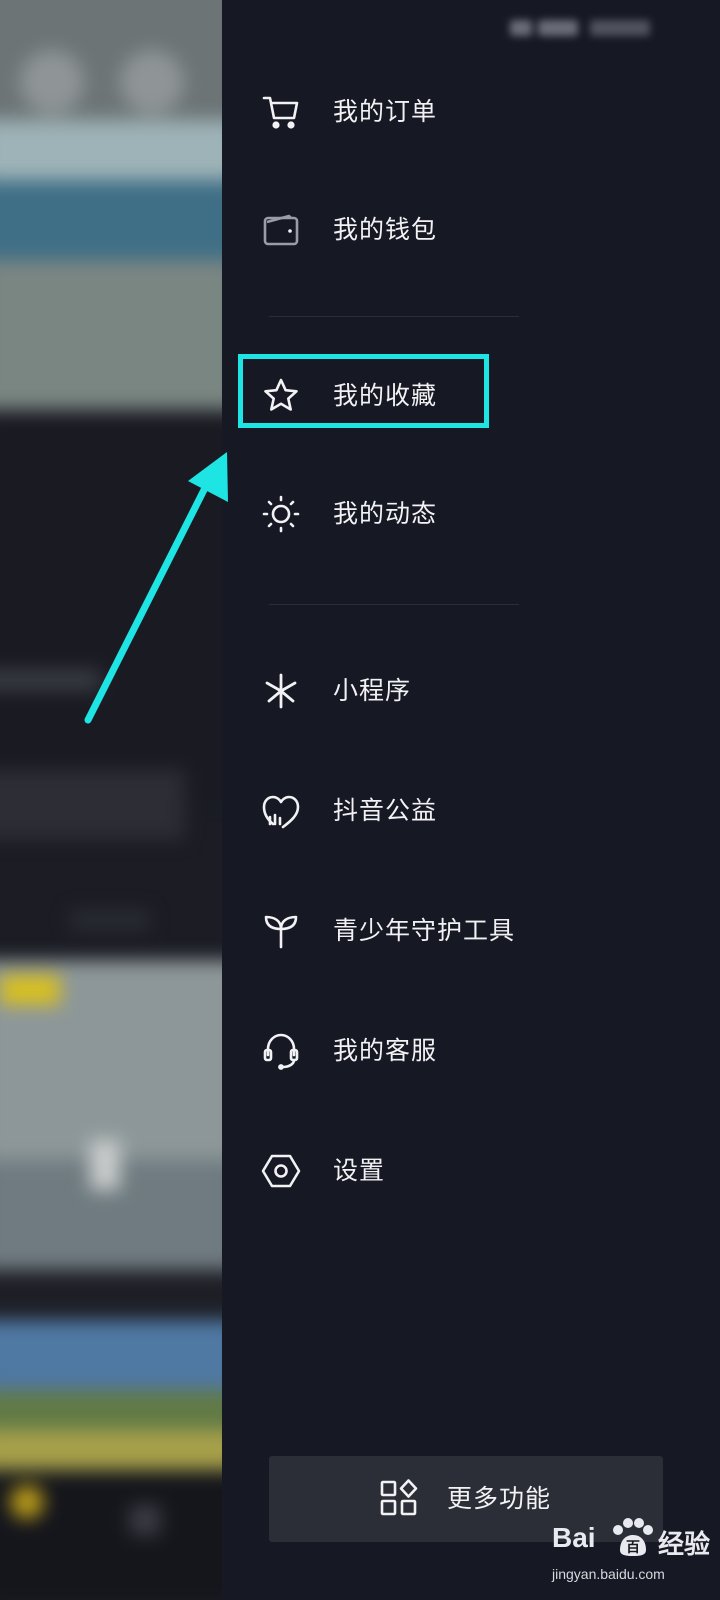 The width and height of the screenshot is (720, 1600). I want to click on watermark-logo-text: Bai, so click(574, 1537).